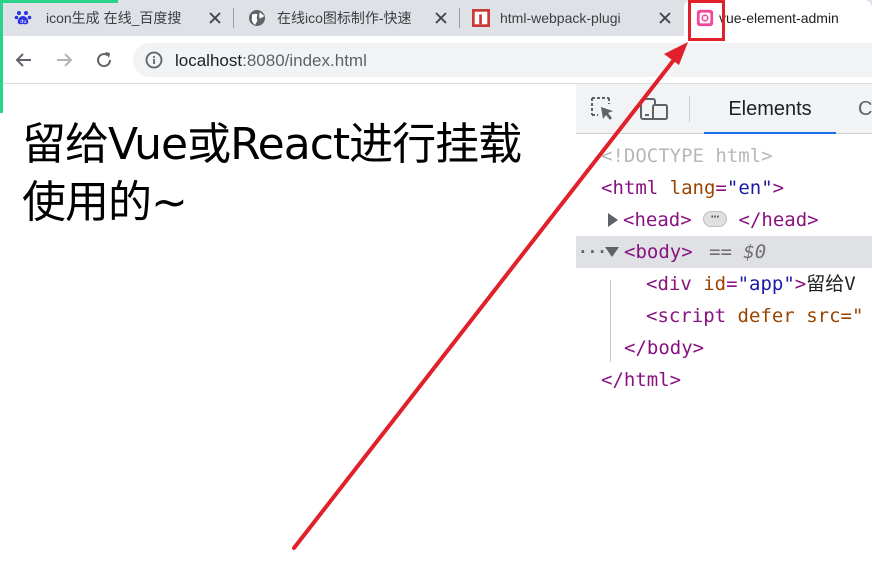 The width and height of the screenshot is (872, 577). Describe the element at coordinates (865, 109) in the screenshot. I see `tab-console: C` at that location.